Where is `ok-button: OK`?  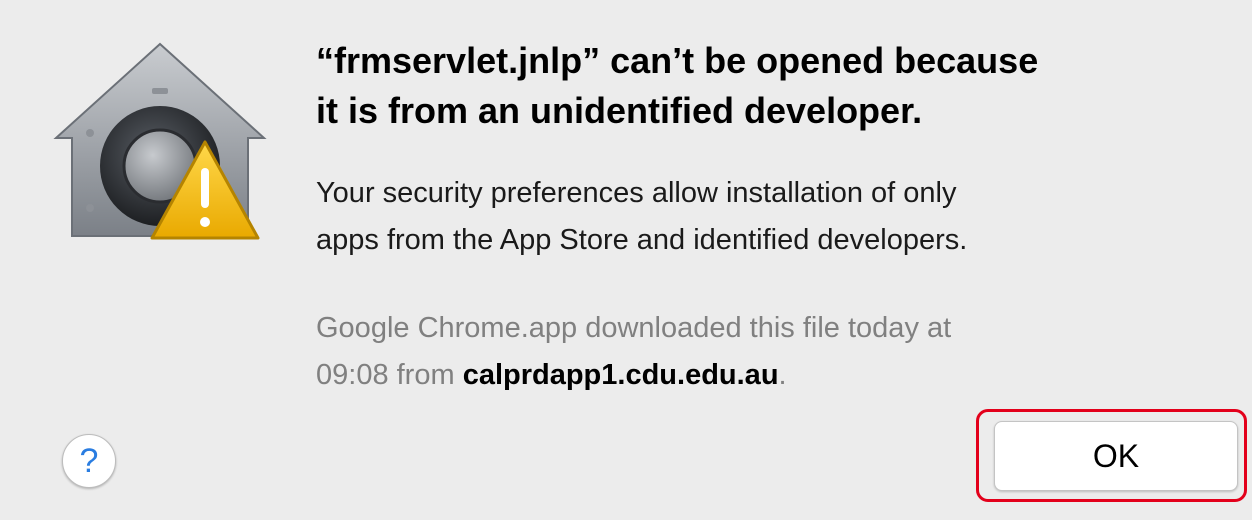
ok-button: OK is located at coordinates (1116, 456).